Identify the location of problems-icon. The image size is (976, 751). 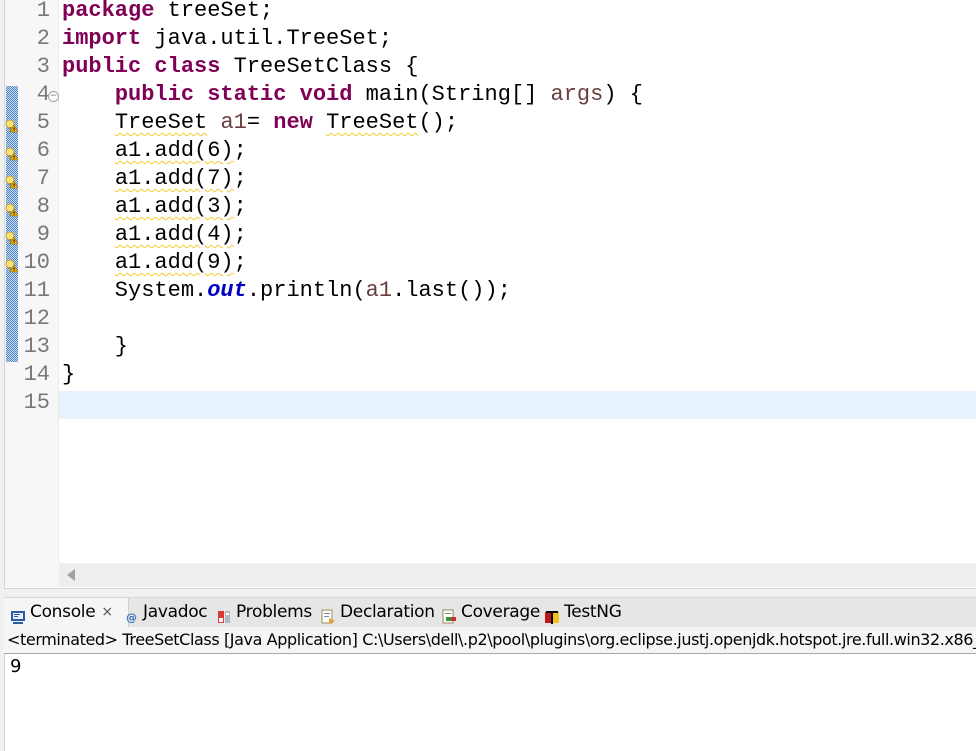
(224, 614).